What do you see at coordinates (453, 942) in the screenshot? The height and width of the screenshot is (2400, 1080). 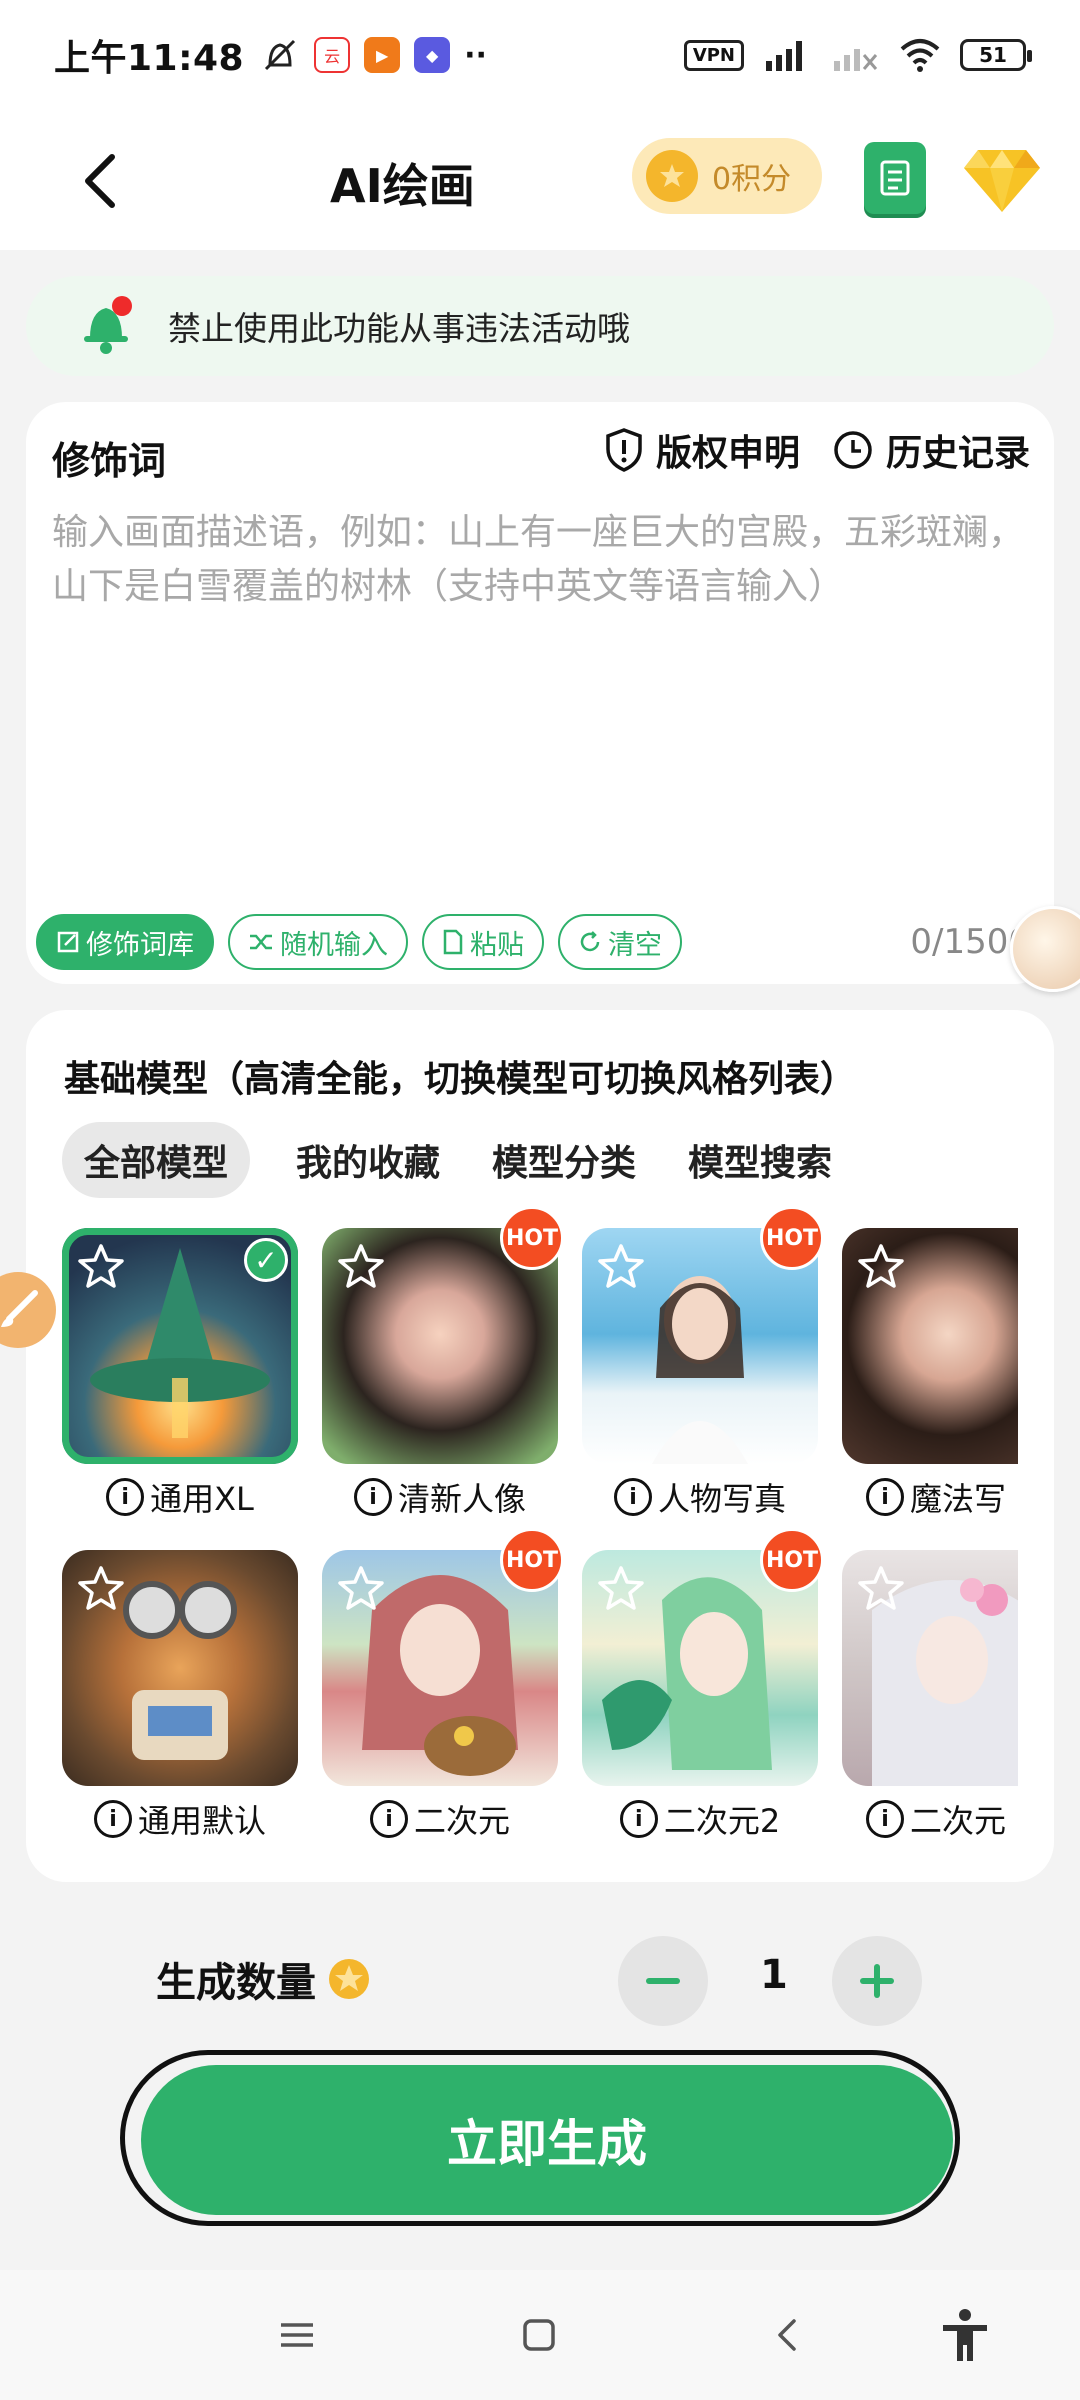 I see `paste-icon` at bounding box center [453, 942].